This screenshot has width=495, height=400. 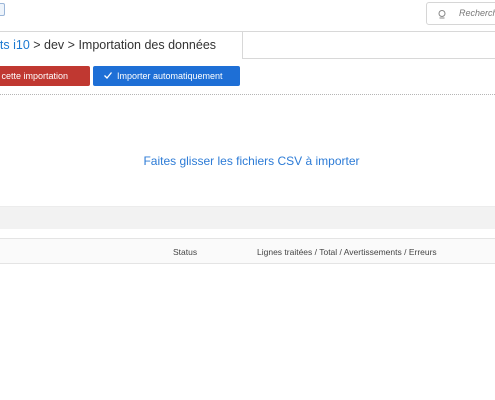 What do you see at coordinates (54, 45) in the screenshot?
I see `breadcrumb-env: dev` at bounding box center [54, 45].